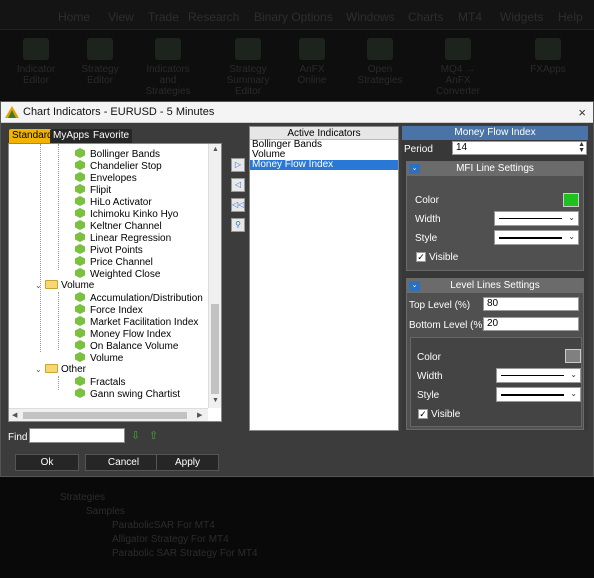  Describe the element at coordinates (185, 553) in the screenshot. I see `bg-tree-item: Parabolic SAR Strategy For MT4` at that location.